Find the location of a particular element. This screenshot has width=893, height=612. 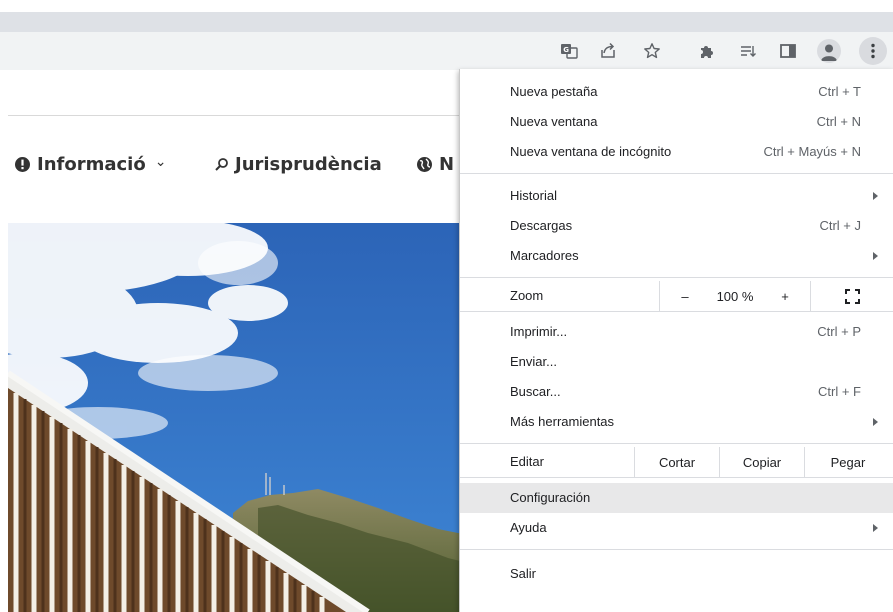

menu-shortcut: Ctrl + J is located at coordinates (840, 225).